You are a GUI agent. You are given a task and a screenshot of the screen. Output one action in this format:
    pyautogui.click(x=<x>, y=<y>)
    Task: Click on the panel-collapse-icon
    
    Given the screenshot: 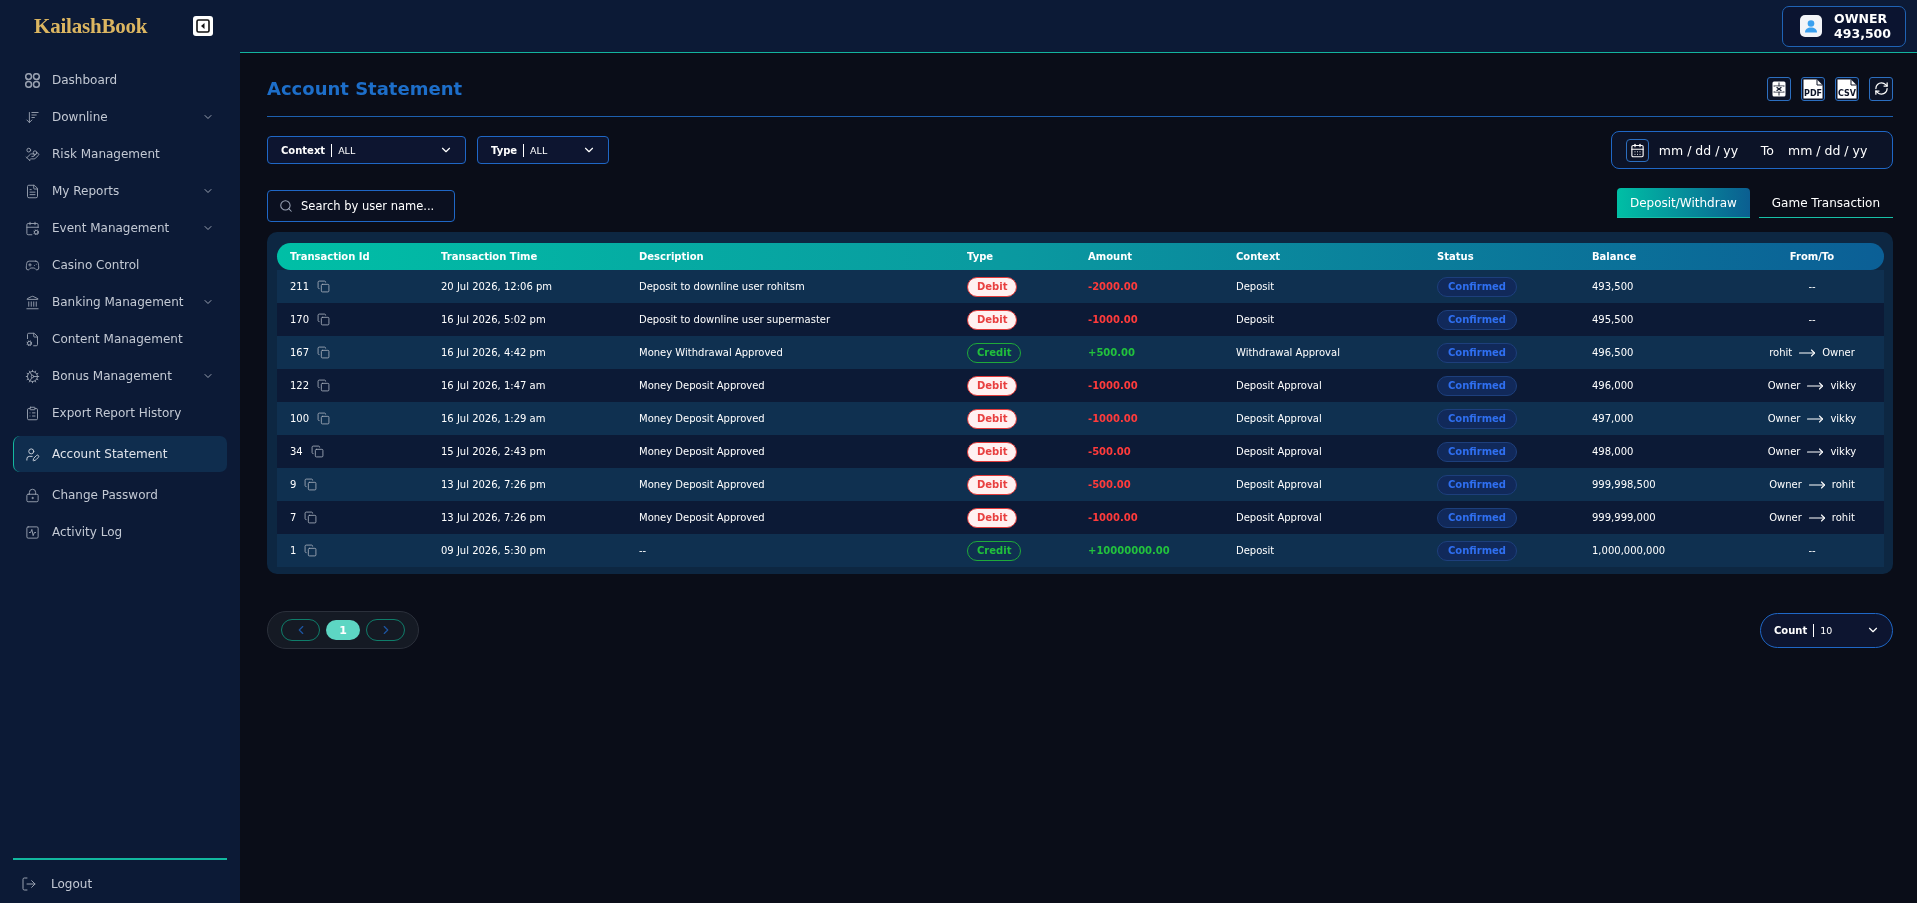 What is the action you would take?
    pyautogui.click(x=203, y=26)
    